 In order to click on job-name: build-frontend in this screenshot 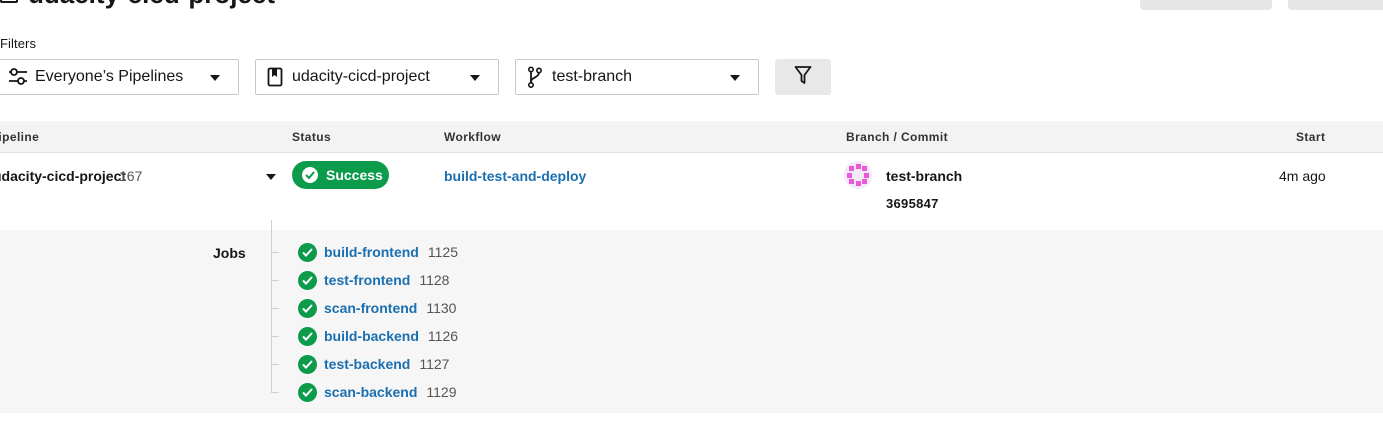, I will do `click(371, 252)`.